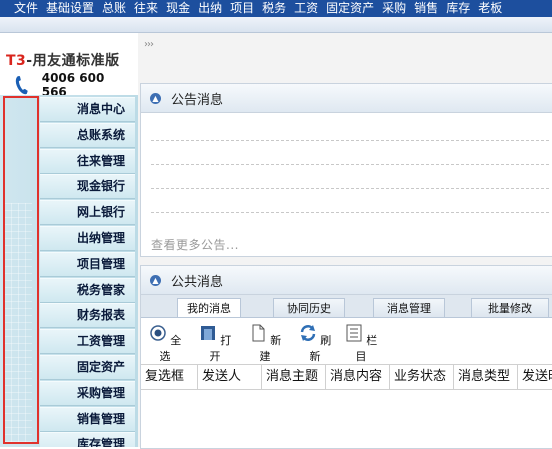 This screenshot has height=449, width=552. Describe the element at coordinates (158, 333) in the screenshot. I see `radio-icon` at that location.